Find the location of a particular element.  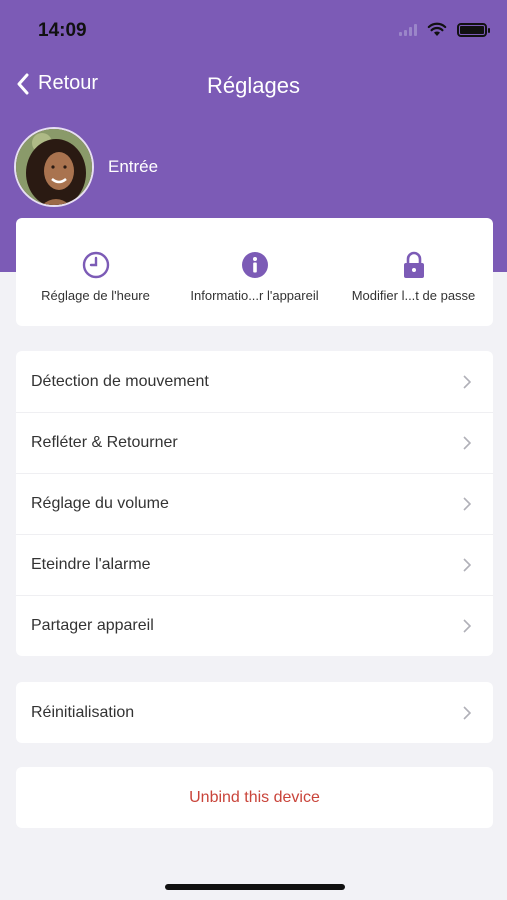

status-bar: 14:09 is located at coordinates (253, 31).